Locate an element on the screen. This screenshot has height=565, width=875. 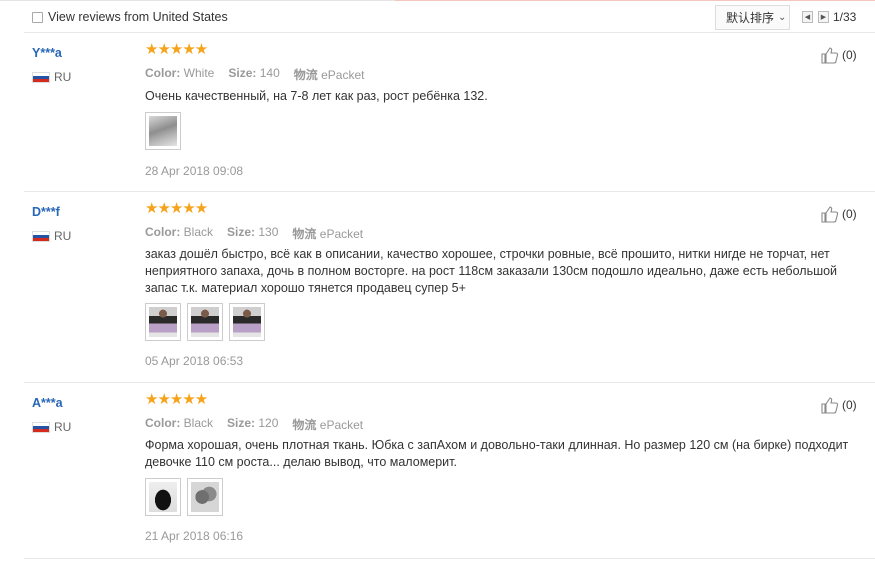
us-reviews-filter: View reviews from United States is located at coordinates (130, 17).